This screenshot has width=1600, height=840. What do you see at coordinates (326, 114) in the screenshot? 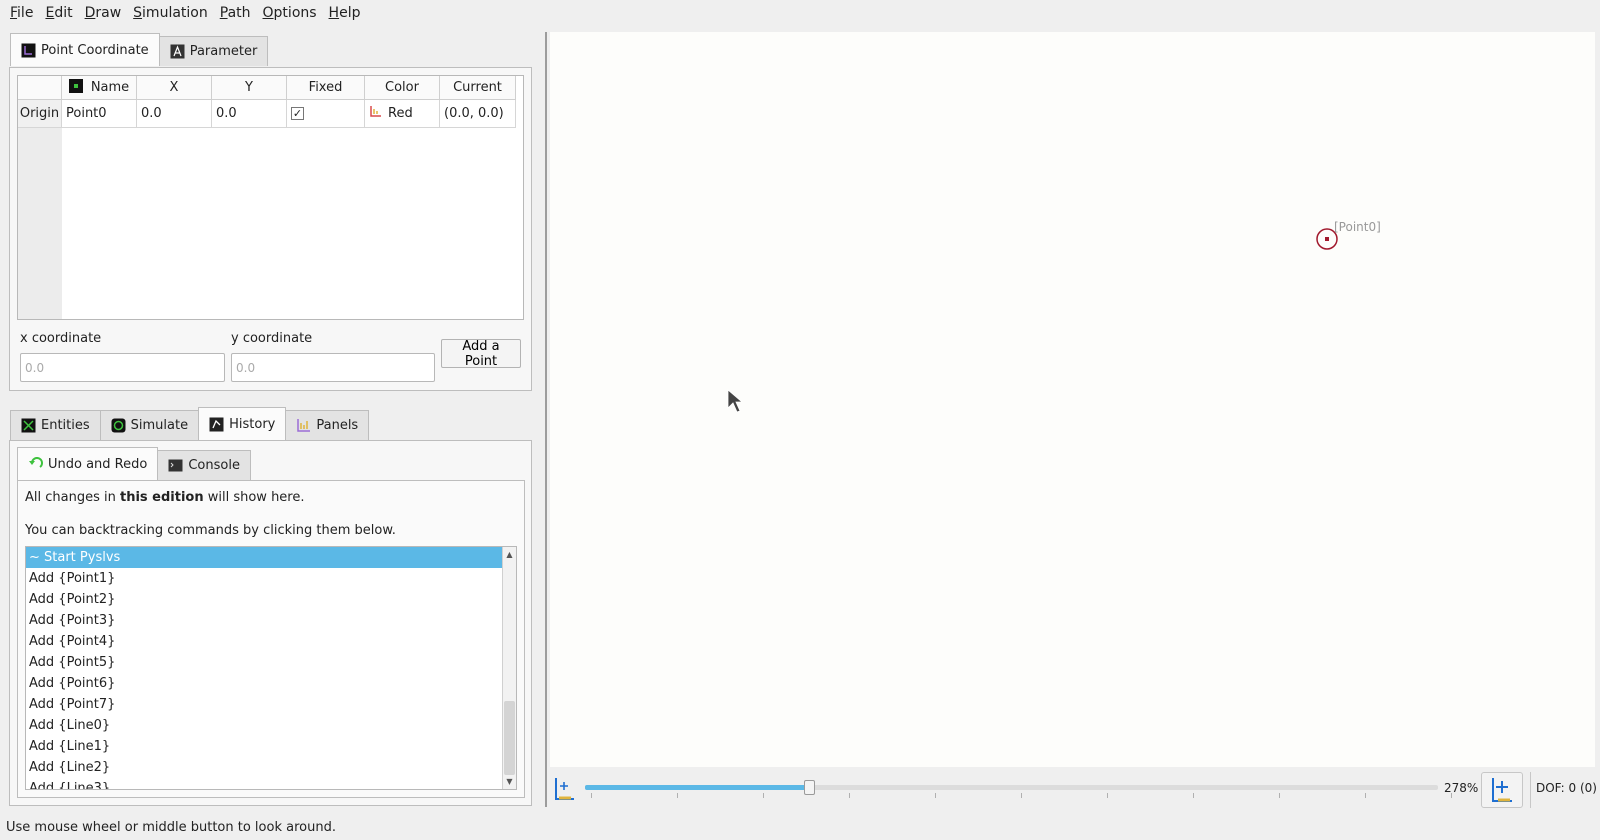
I see `cell-fixed: ✓` at bounding box center [326, 114].